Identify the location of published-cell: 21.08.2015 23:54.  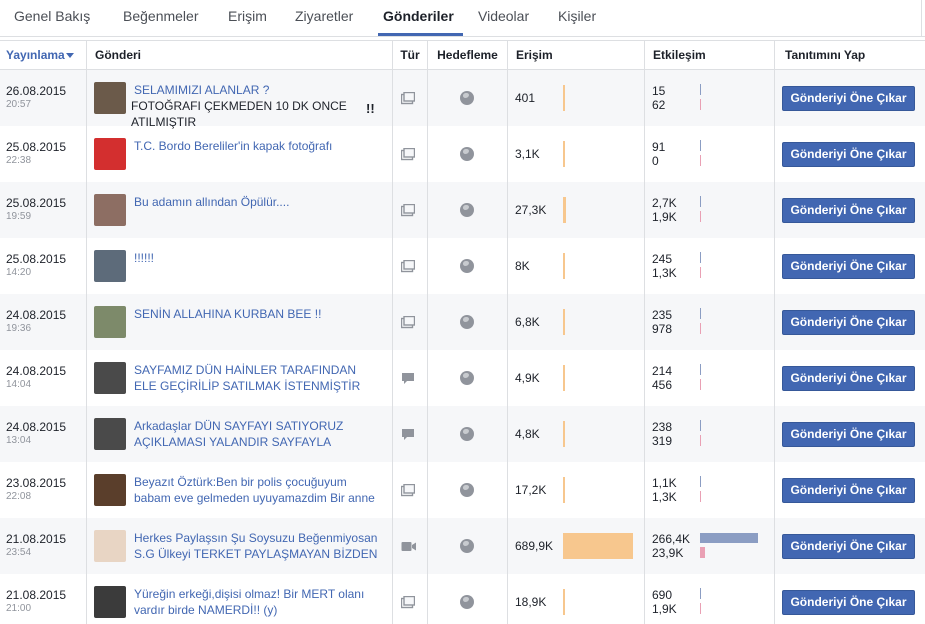
(43, 546).